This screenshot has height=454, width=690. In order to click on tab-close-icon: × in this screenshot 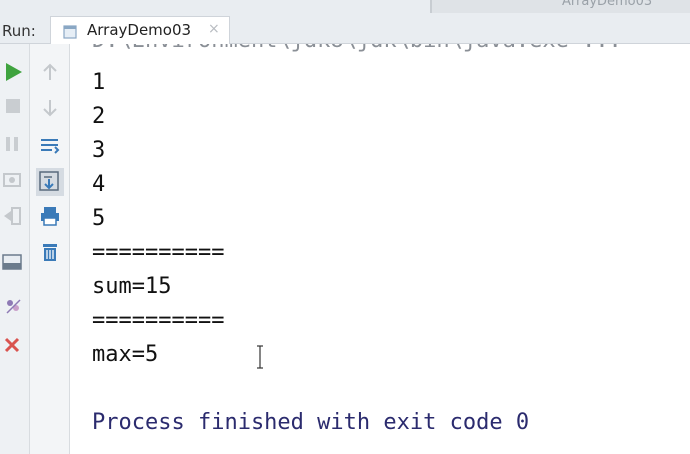, I will do `click(214, 29)`.